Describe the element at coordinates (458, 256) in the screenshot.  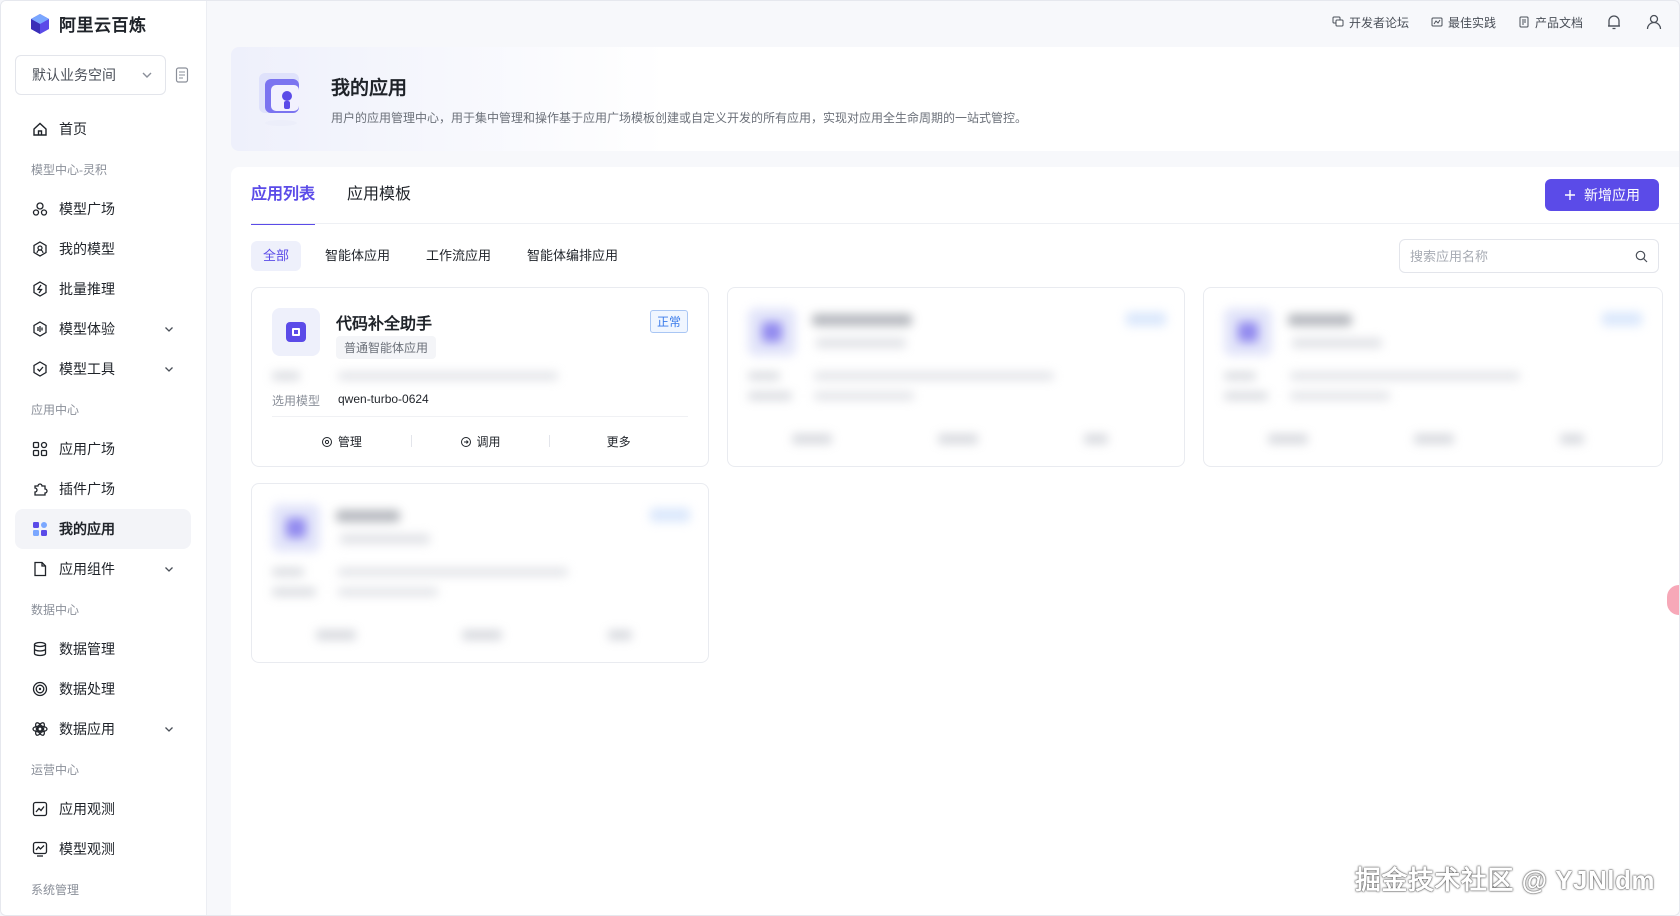
I see `filter-workflow: 工作流应用` at that location.